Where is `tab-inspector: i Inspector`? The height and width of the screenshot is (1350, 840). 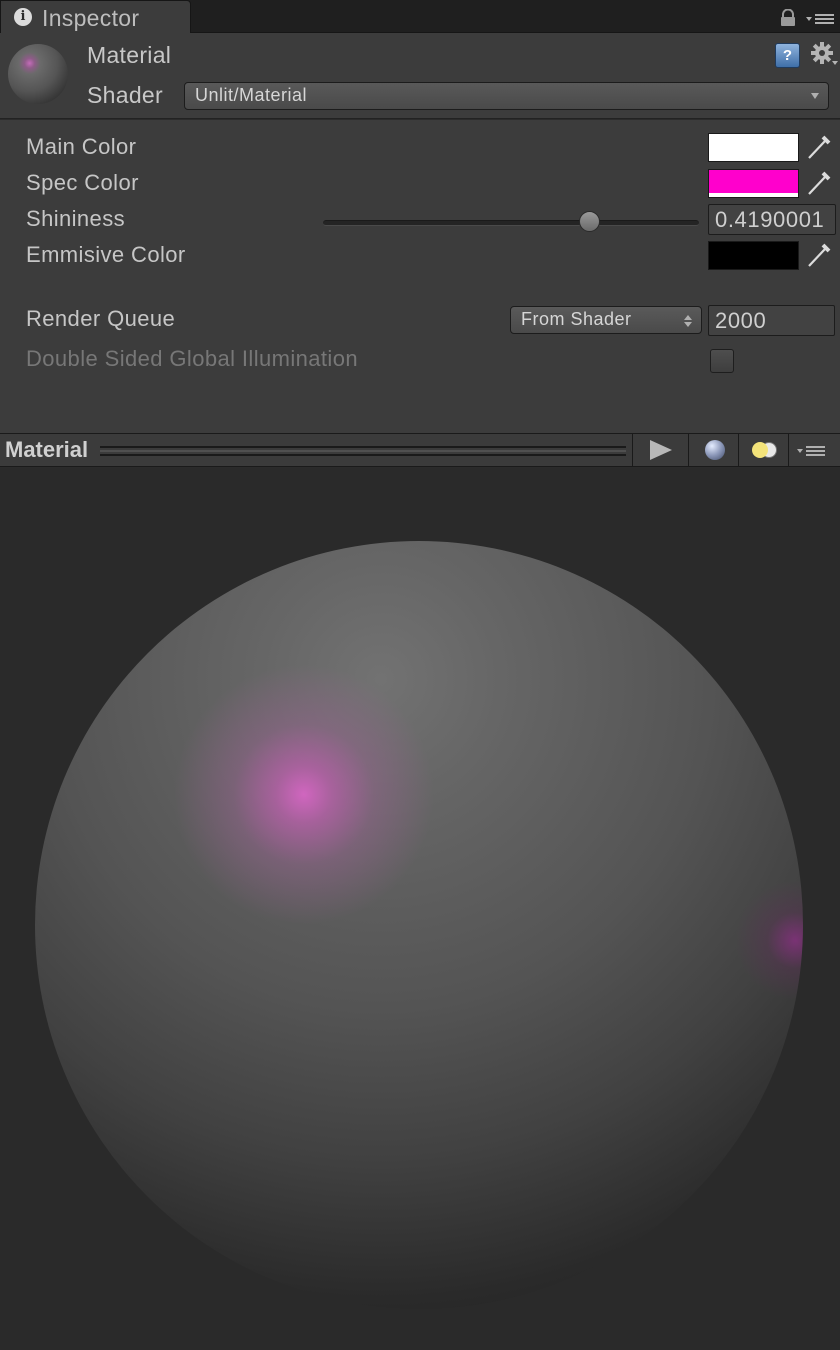
tab-inspector: i Inspector is located at coordinates (95, 16).